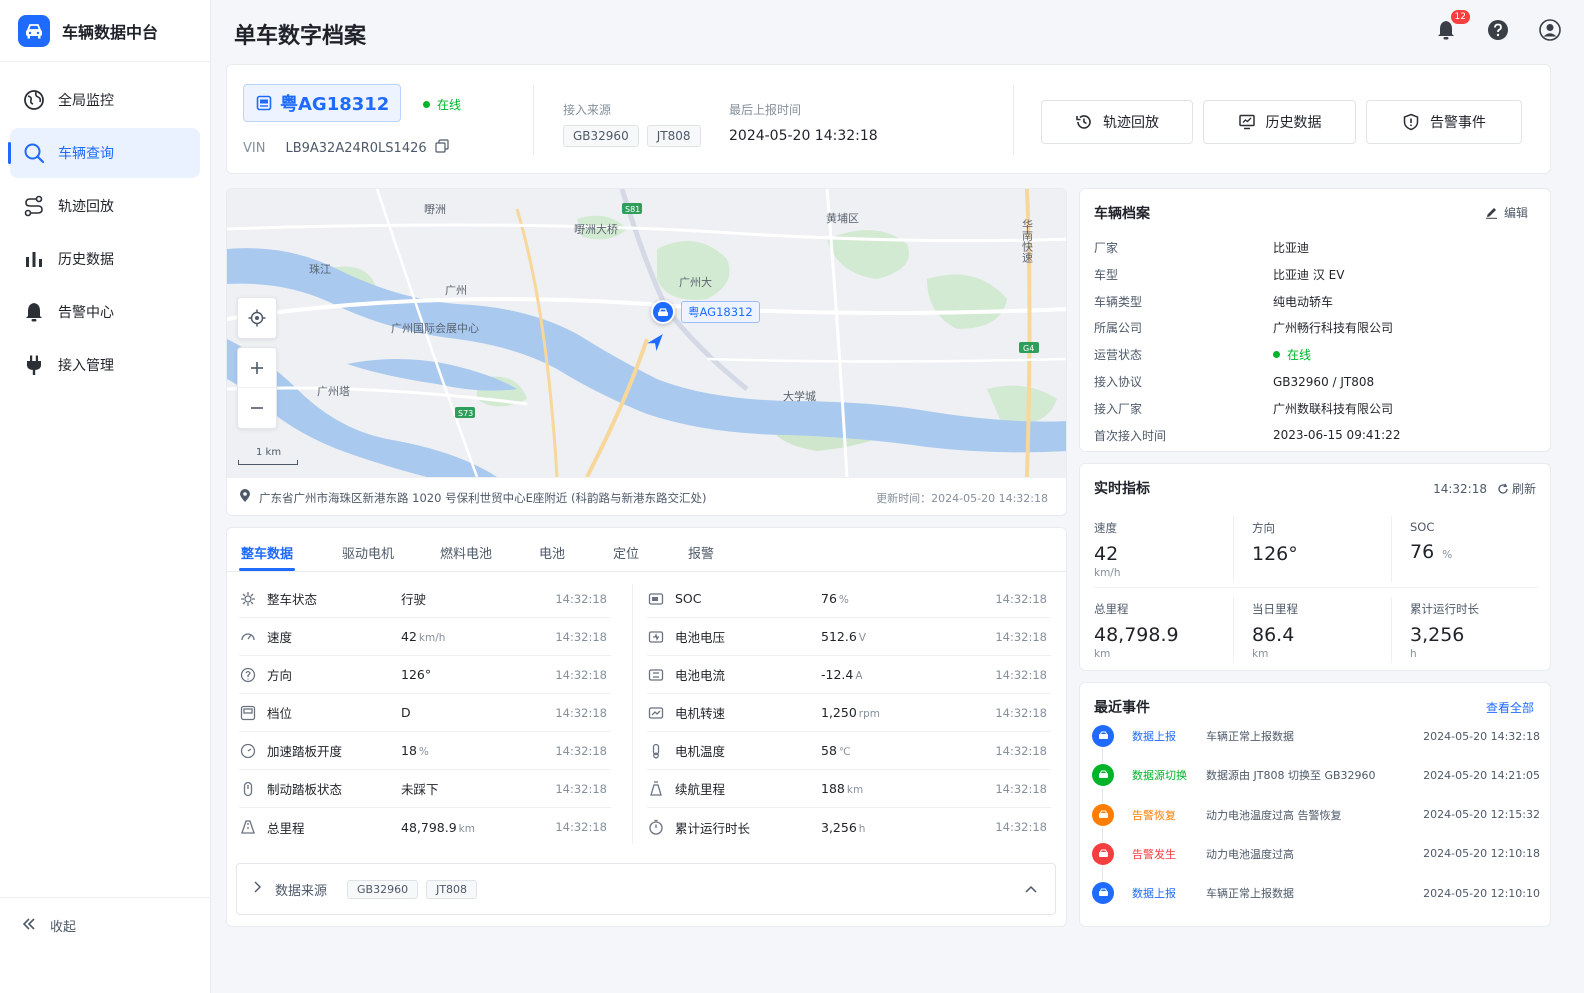  Describe the element at coordinates (688, 598) in the screenshot. I see `data-label: SOC` at that location.